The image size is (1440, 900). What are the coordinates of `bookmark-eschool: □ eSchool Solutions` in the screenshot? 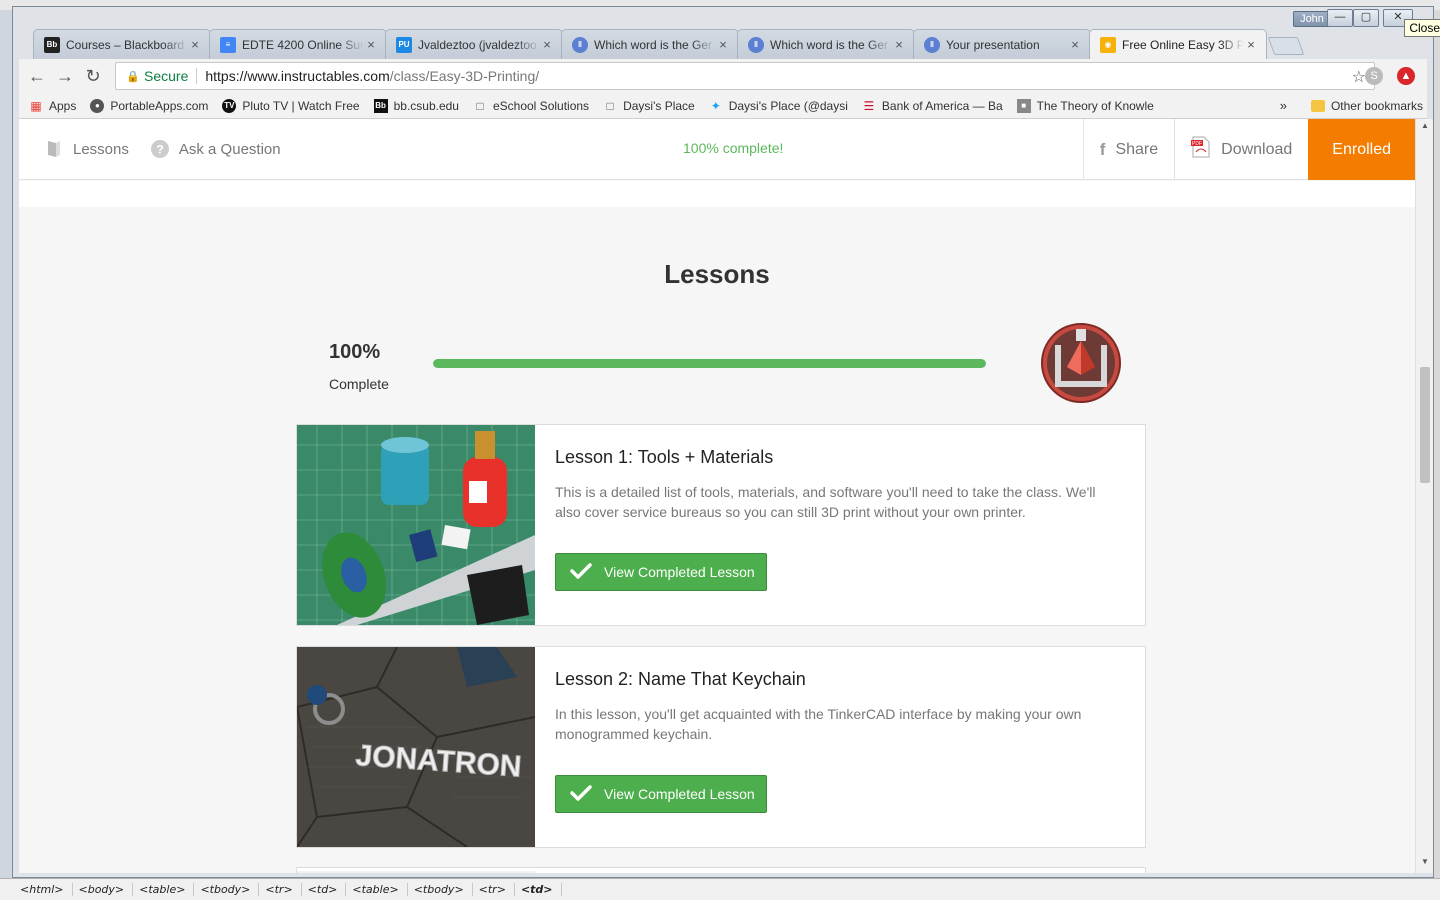 It's located at (531, 106).